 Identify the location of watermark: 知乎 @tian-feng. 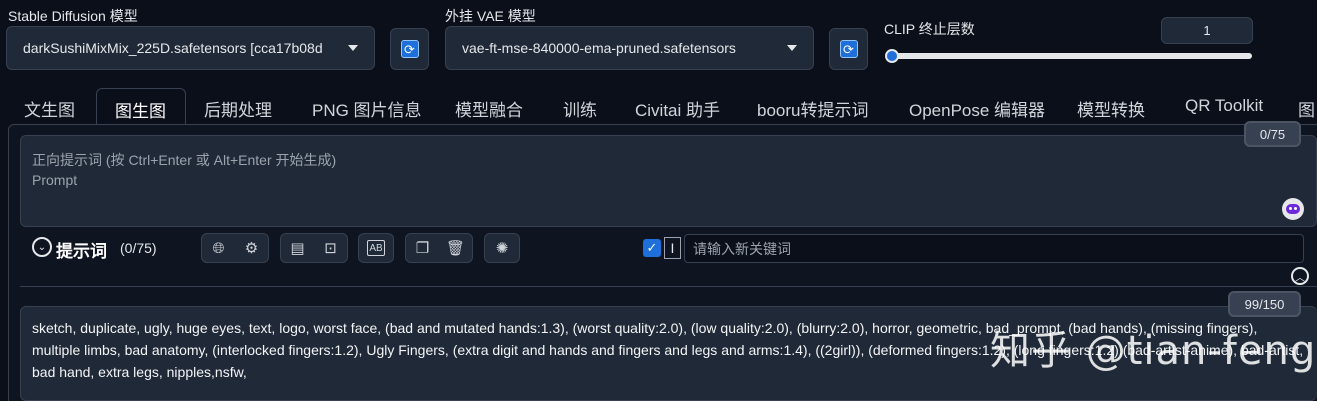
(1153, 351).